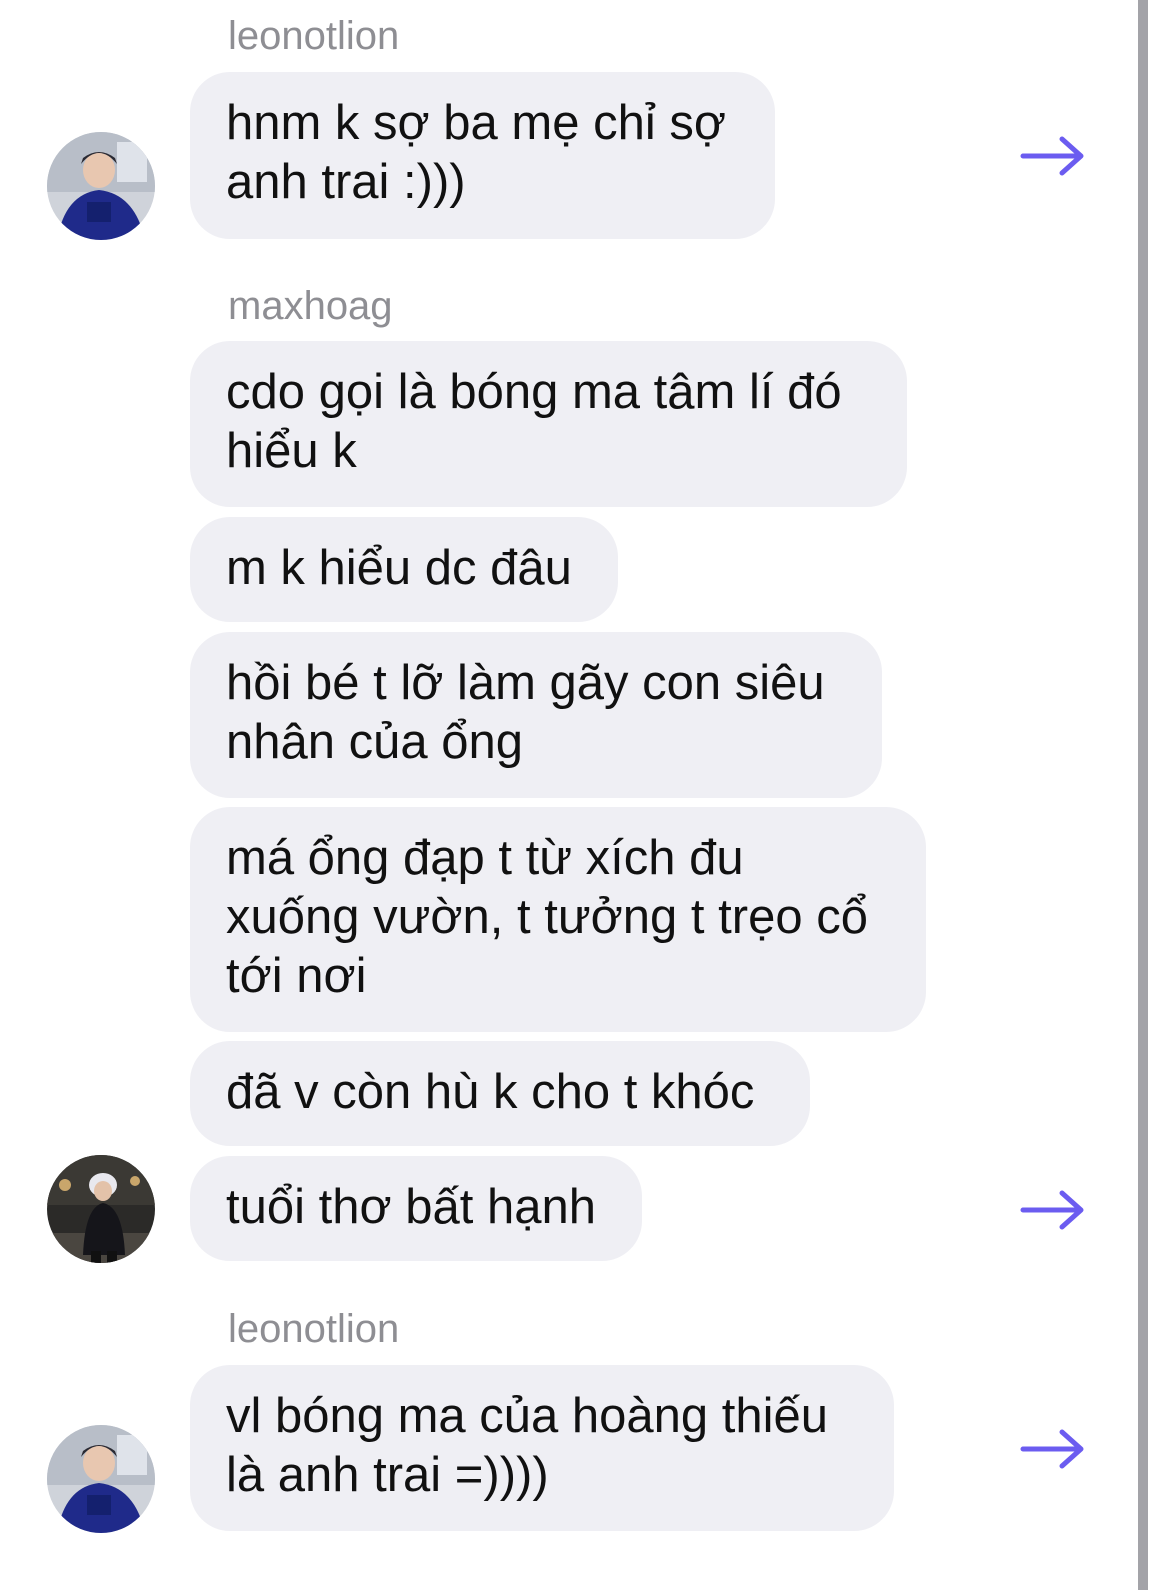  I want to click on message-bubble: cdo gọi là bóng ma tâm lí đó hiểu k, so click(548, 424).